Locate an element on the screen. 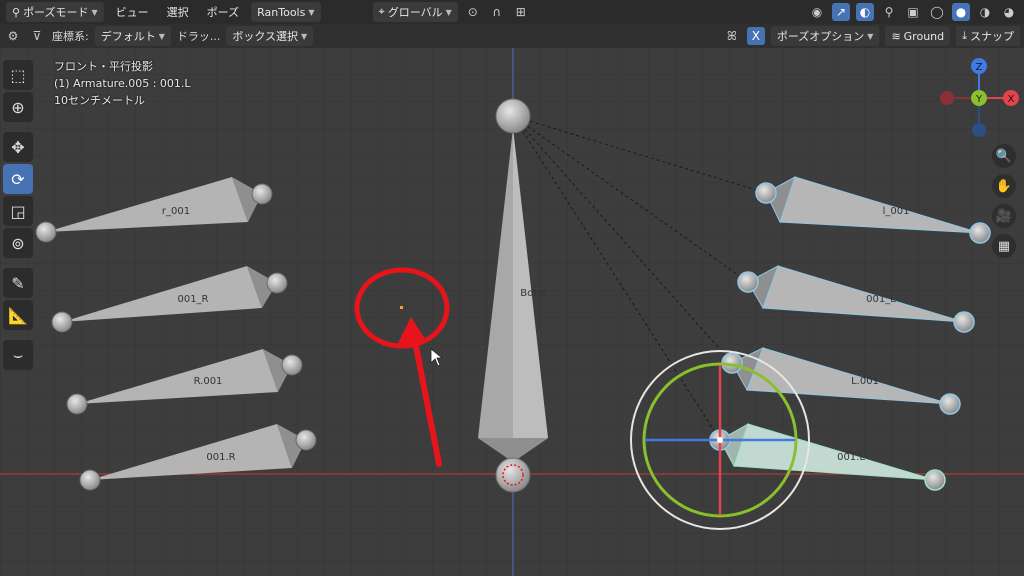 Image resolution: width=1024 pixels, height=576 pixels. bone-label: 001.R is located at coordinates (220, 457).